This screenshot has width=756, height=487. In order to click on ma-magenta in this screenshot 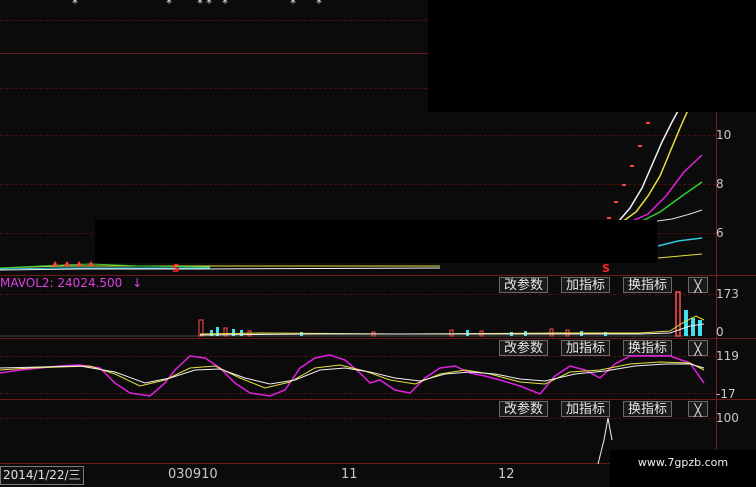, I will do `click(666, 188)`.